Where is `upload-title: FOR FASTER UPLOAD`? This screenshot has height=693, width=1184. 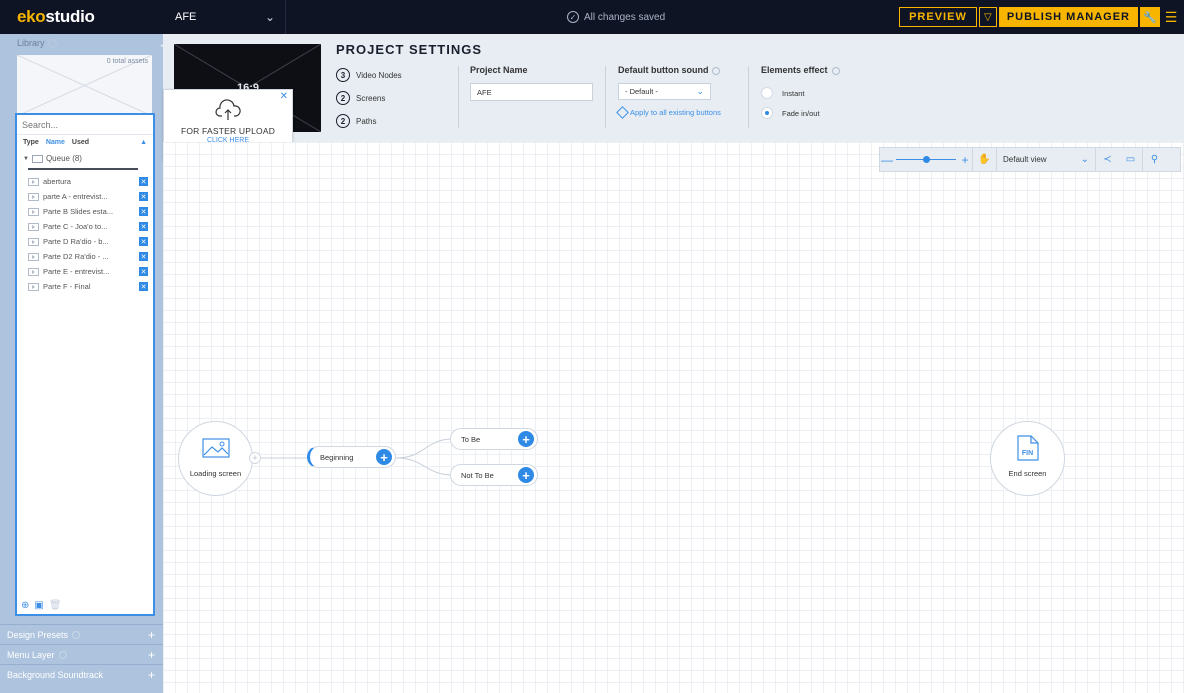 upload-title: FOR FASTER UPLOAD is located at coordinates (228, 131).